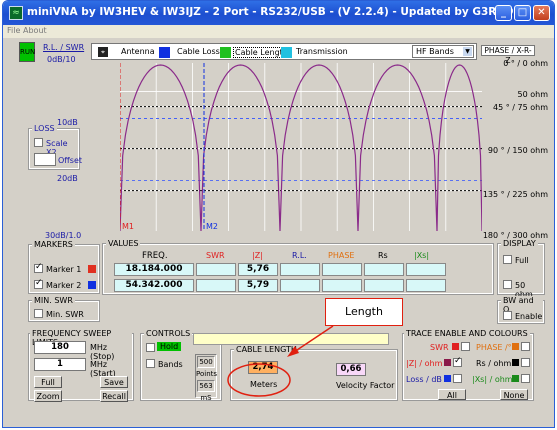  Describe the element at coordinates (525, 378) in the screenshot. I see `trace-xs-checkbox` at that location.